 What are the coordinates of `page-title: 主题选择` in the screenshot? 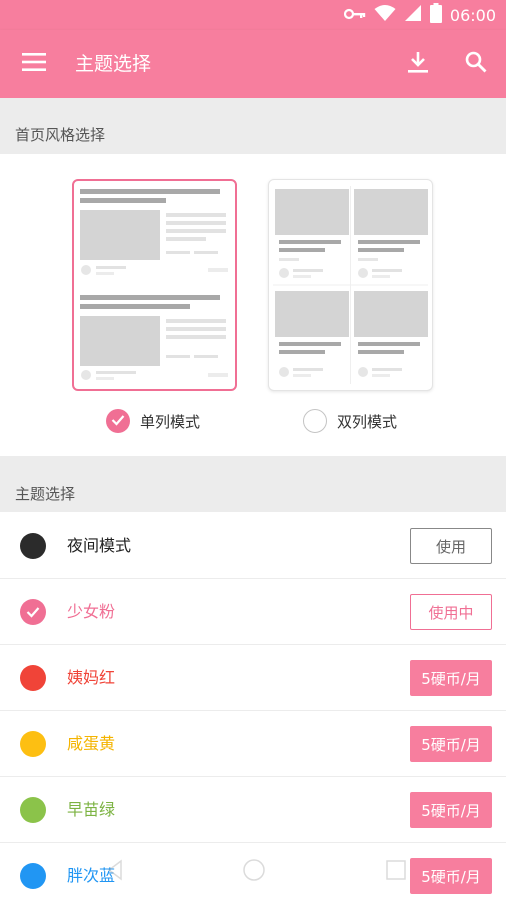 It's located at (113, 64).